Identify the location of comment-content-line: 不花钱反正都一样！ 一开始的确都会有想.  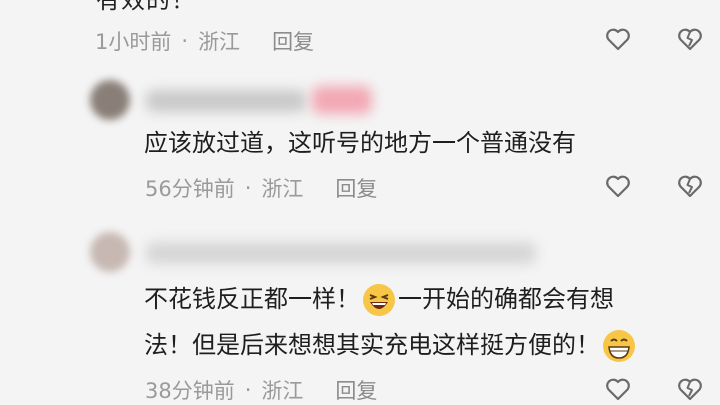
(379, 299).